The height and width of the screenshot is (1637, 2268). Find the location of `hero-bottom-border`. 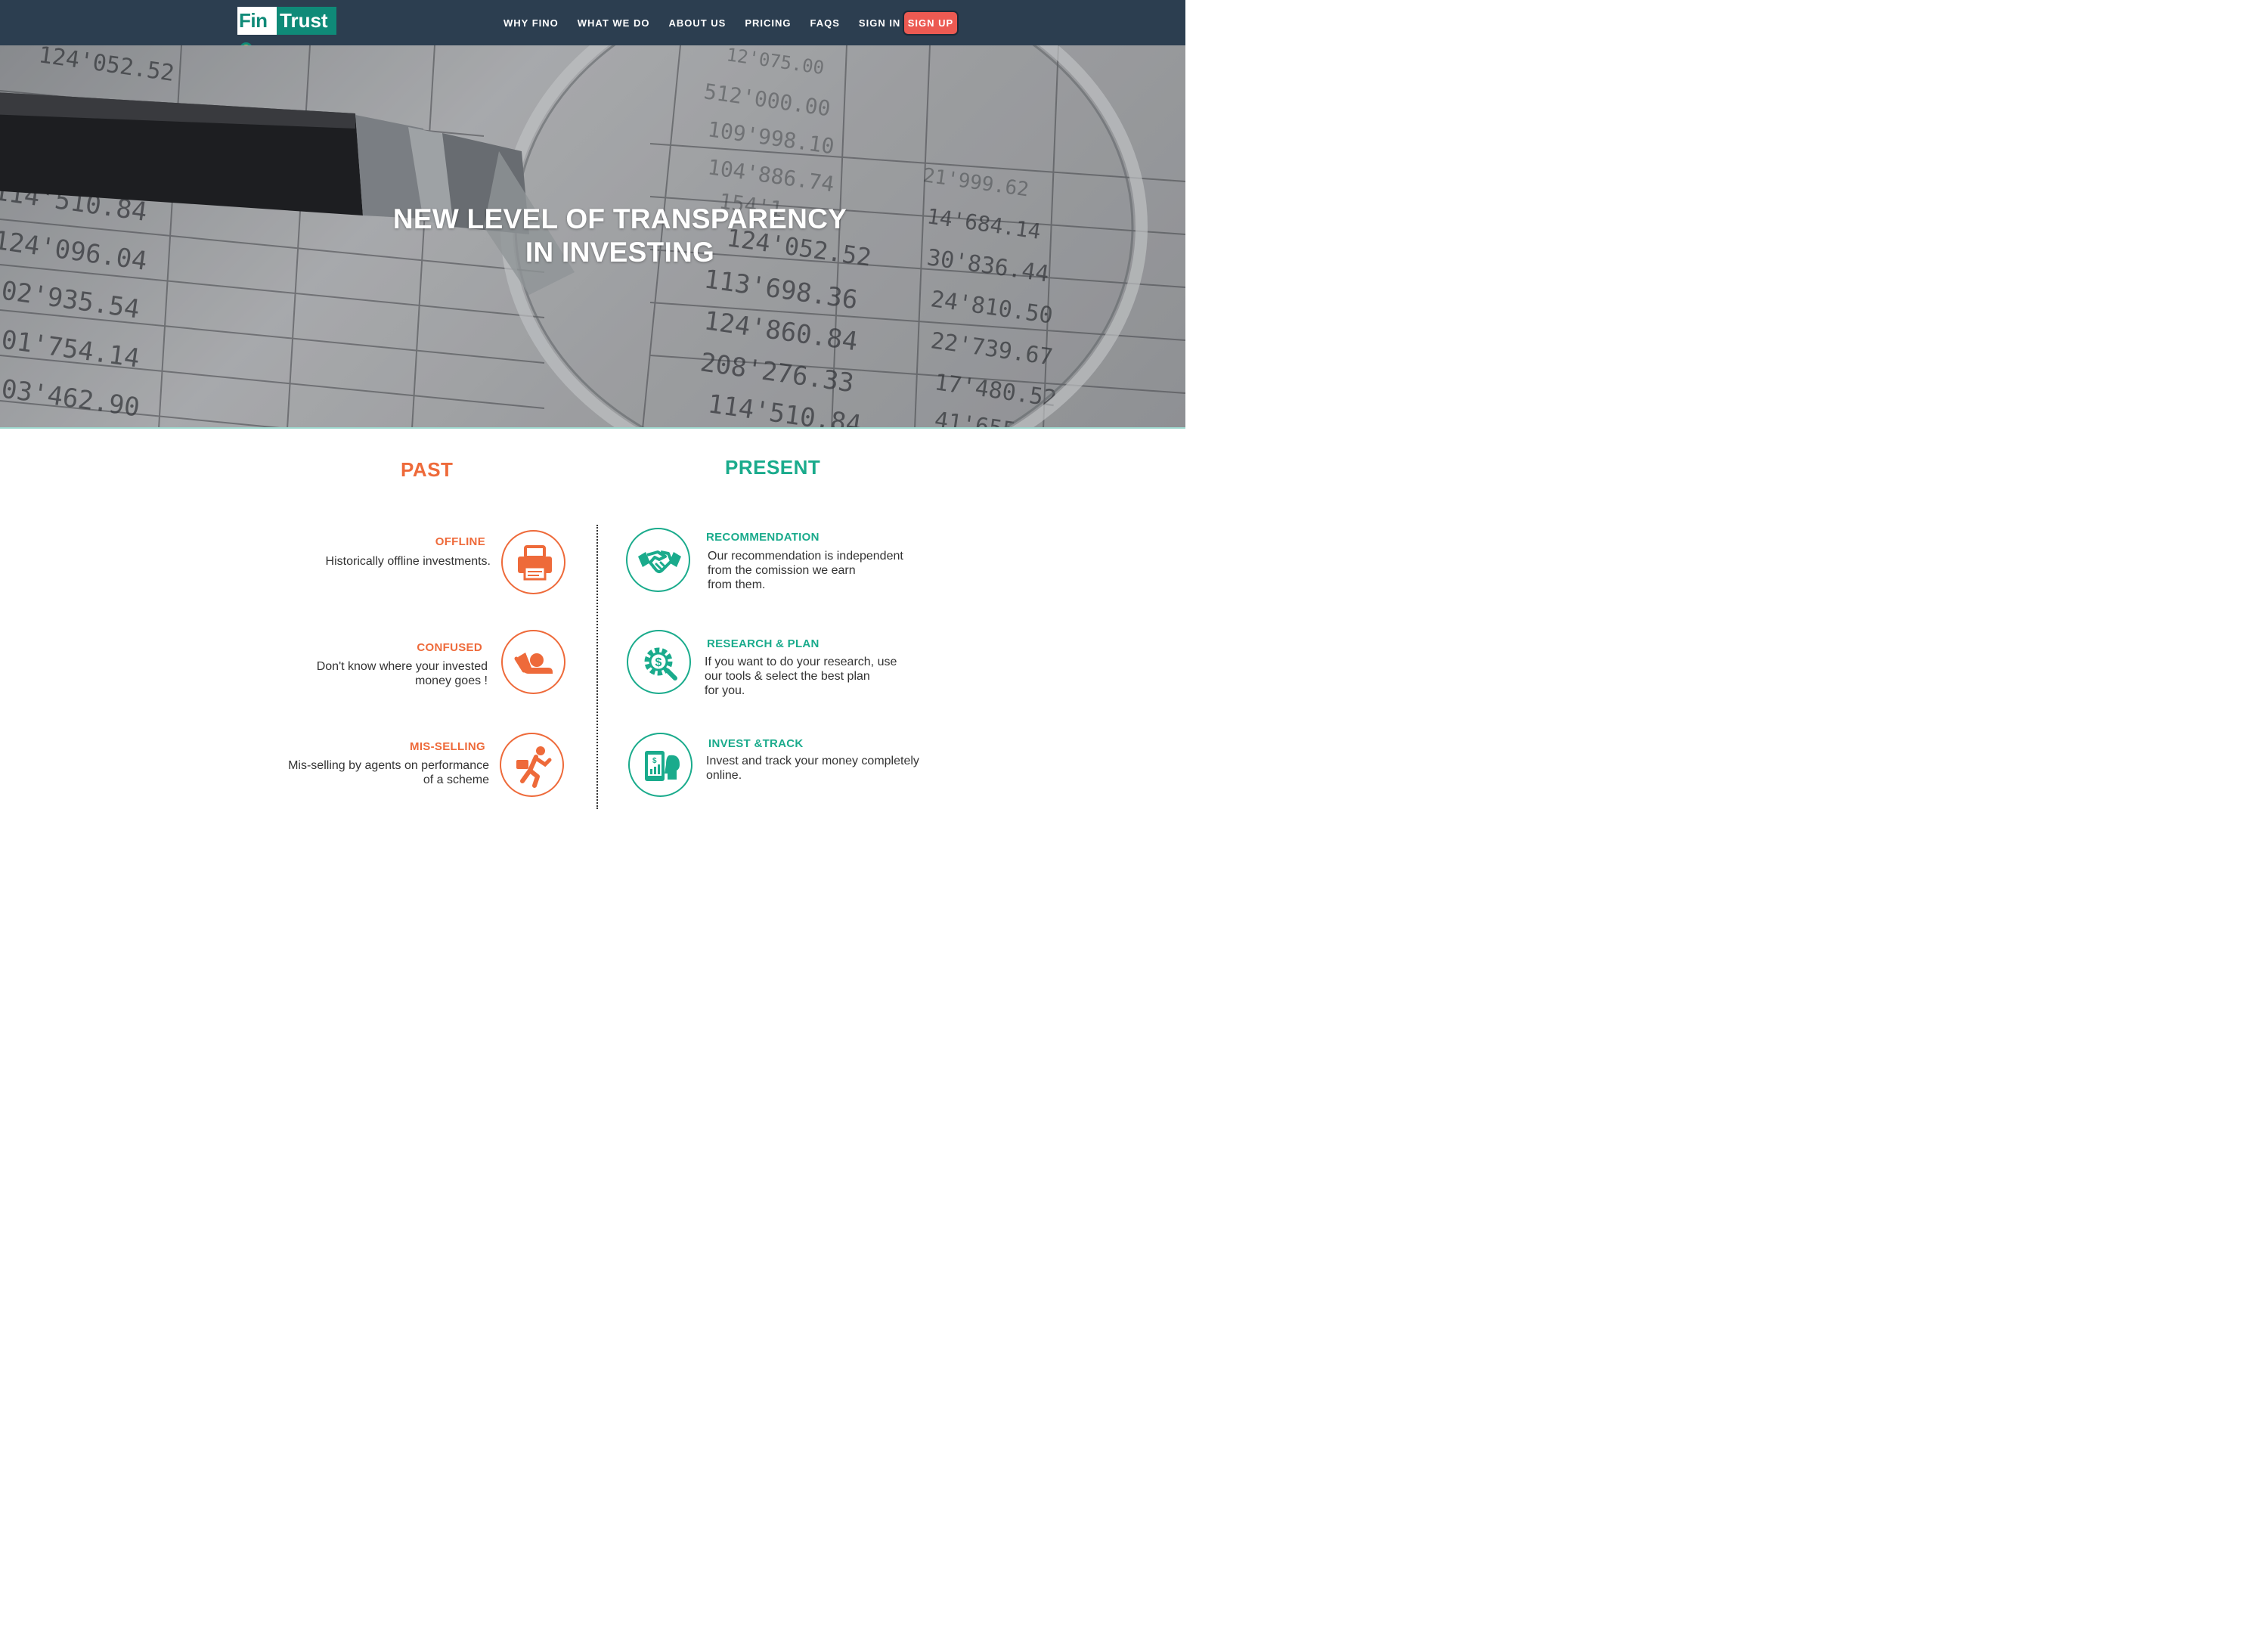

hero-bottom-border is located at coordinates (592, 428).